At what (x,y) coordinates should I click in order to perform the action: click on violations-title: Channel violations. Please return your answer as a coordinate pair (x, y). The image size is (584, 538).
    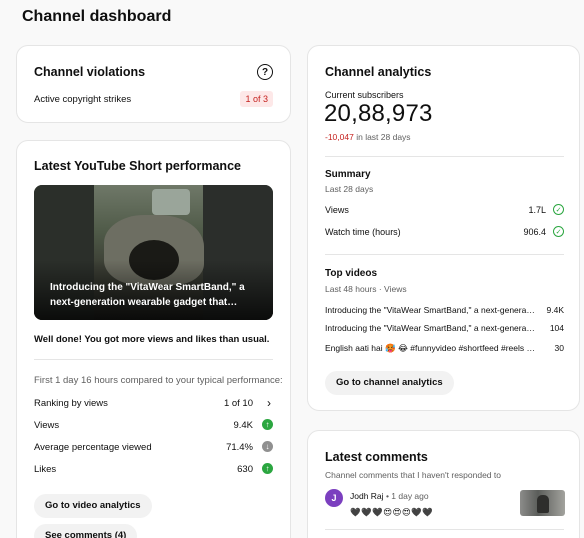
    Looking at the image, I should click on (90, 72).